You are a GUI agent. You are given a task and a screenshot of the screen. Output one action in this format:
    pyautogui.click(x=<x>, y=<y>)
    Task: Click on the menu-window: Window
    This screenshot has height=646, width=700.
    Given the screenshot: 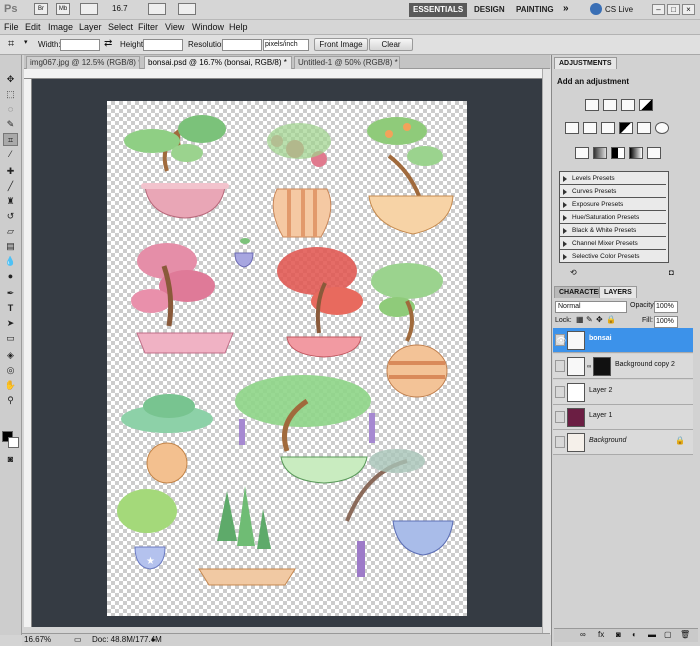 What is the action you would take?
    pyautogui.click(x=208, y=27)
    